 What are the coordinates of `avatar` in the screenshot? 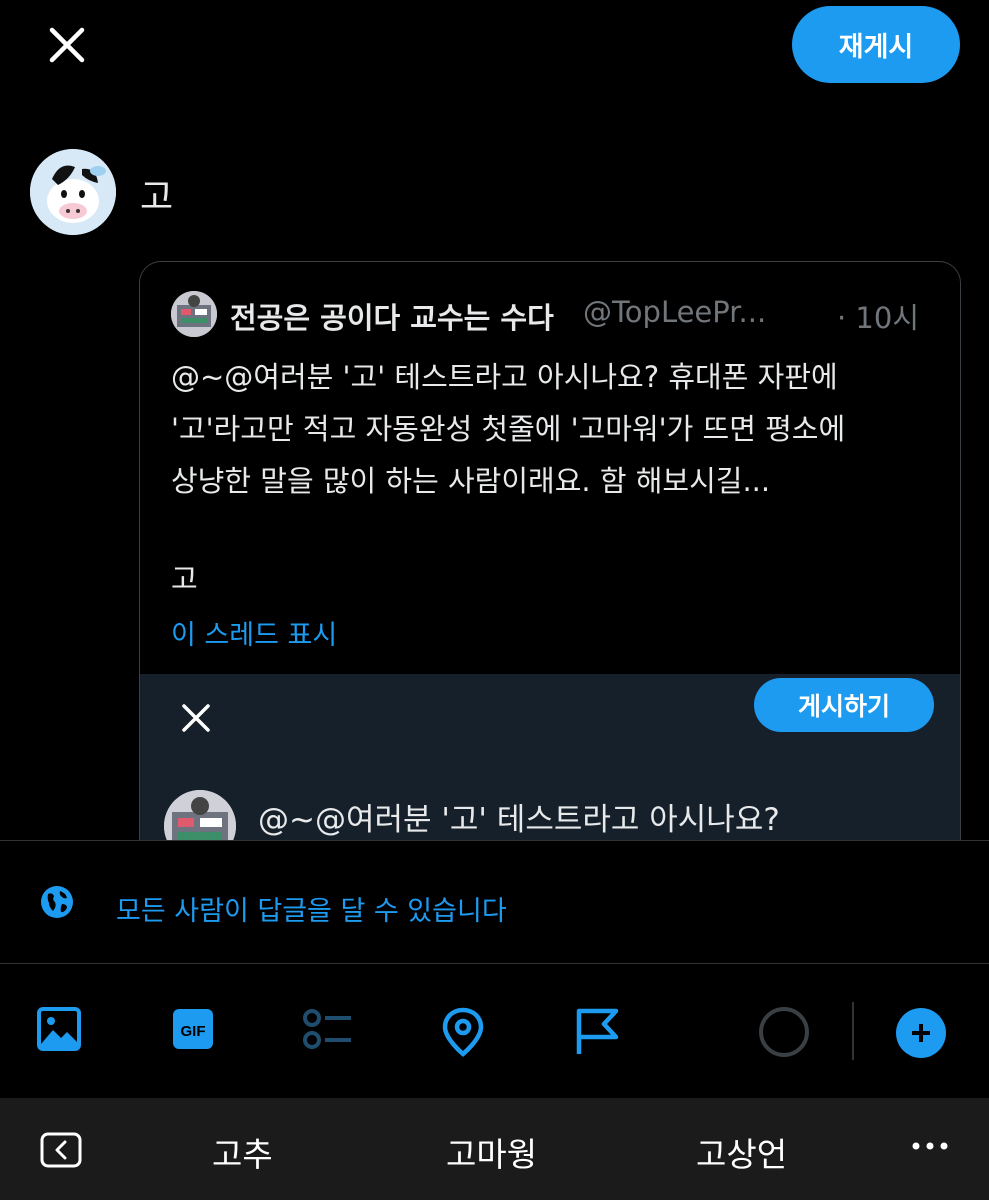 It's located at (73, 192).